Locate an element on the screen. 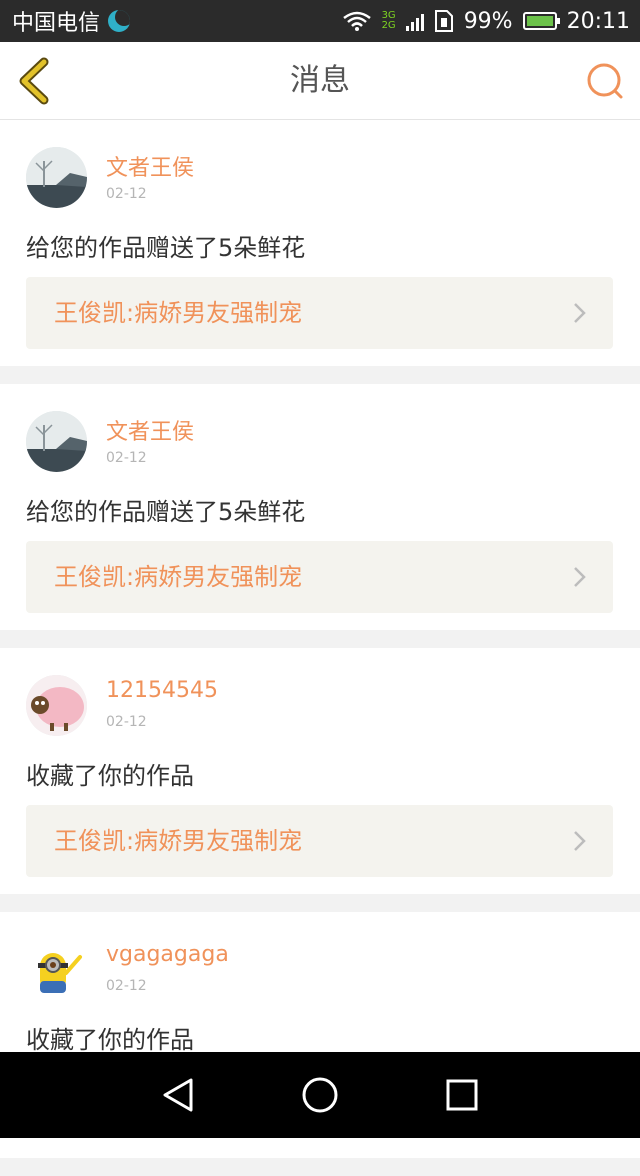  navigation-bar is located at coordinates (320, 1095).